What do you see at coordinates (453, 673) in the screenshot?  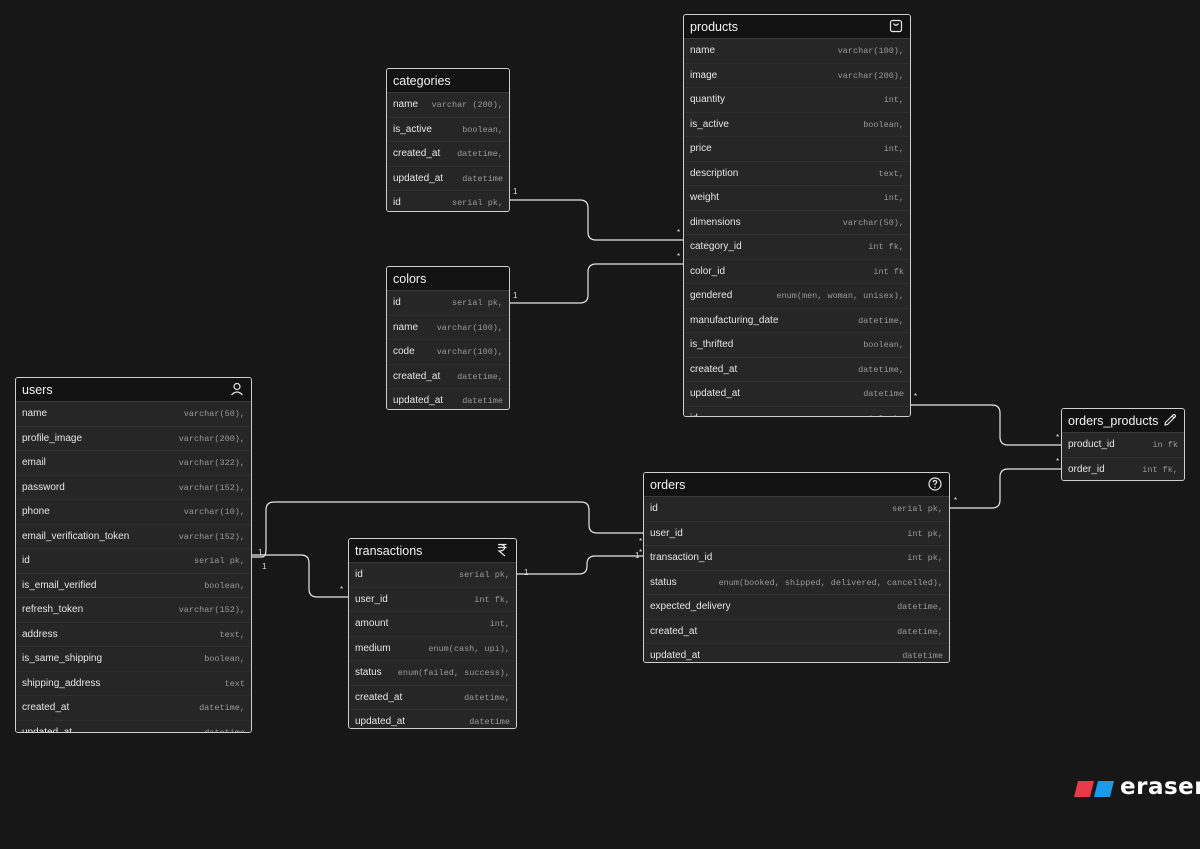 I see `field-type: enum(failed, success),` at bounding box center [453, 673].